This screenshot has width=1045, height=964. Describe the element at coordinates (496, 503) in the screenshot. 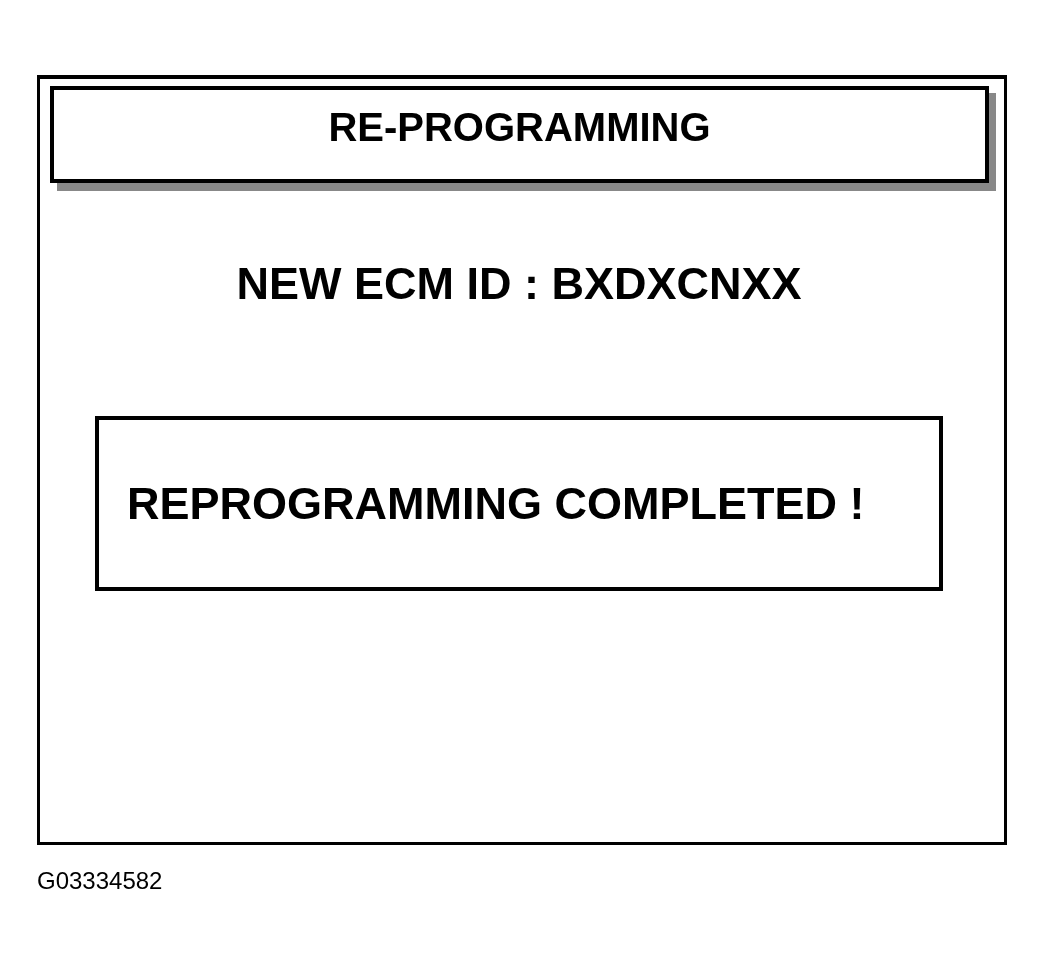

I see `completion-message: REPROGRAMMING COMPLETED !` at that location.